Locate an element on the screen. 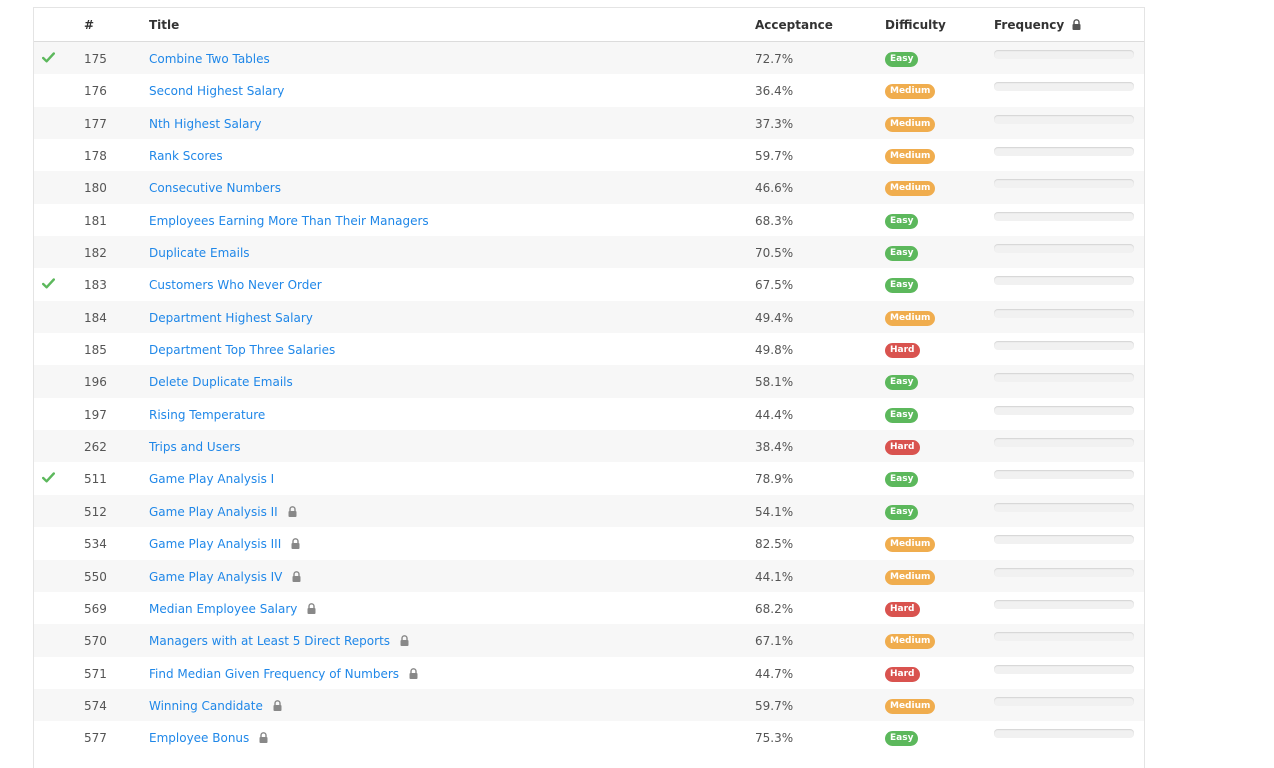 Image resolution: width=1274 pixels, height=768 pixels. header-title: Title is located at coordinates (164, 25).